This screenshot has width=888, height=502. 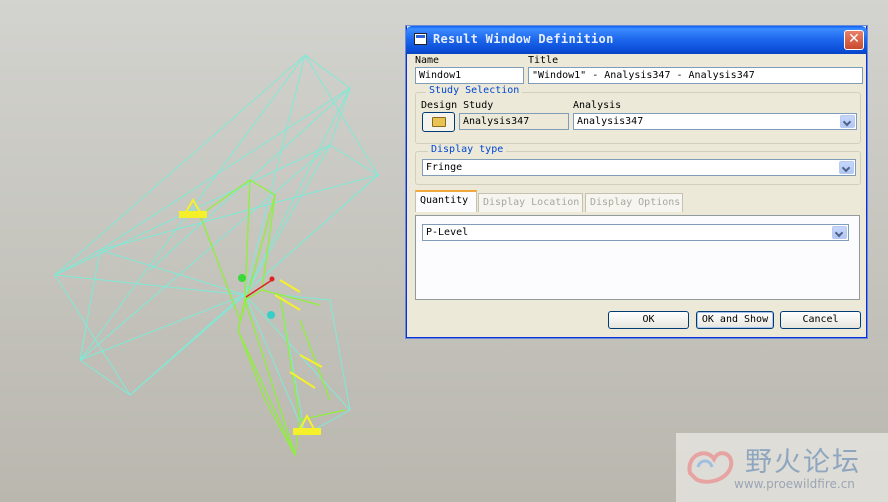 What do you see at coordinates (715, 121) in the screenshot?
I see `analysis-select: Analysis347` at bounding box center [715, 121].